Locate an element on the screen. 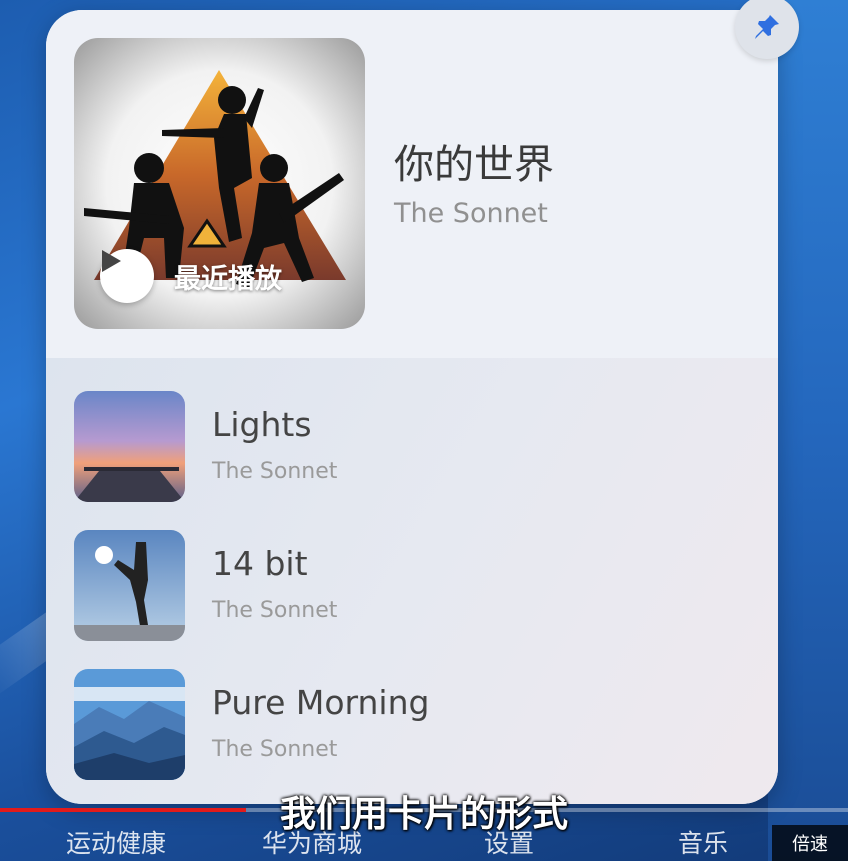 This screenshot has height=861, width=848. video-subtitle: 我们用卡片的形式 is located at coordinates (423, 814).